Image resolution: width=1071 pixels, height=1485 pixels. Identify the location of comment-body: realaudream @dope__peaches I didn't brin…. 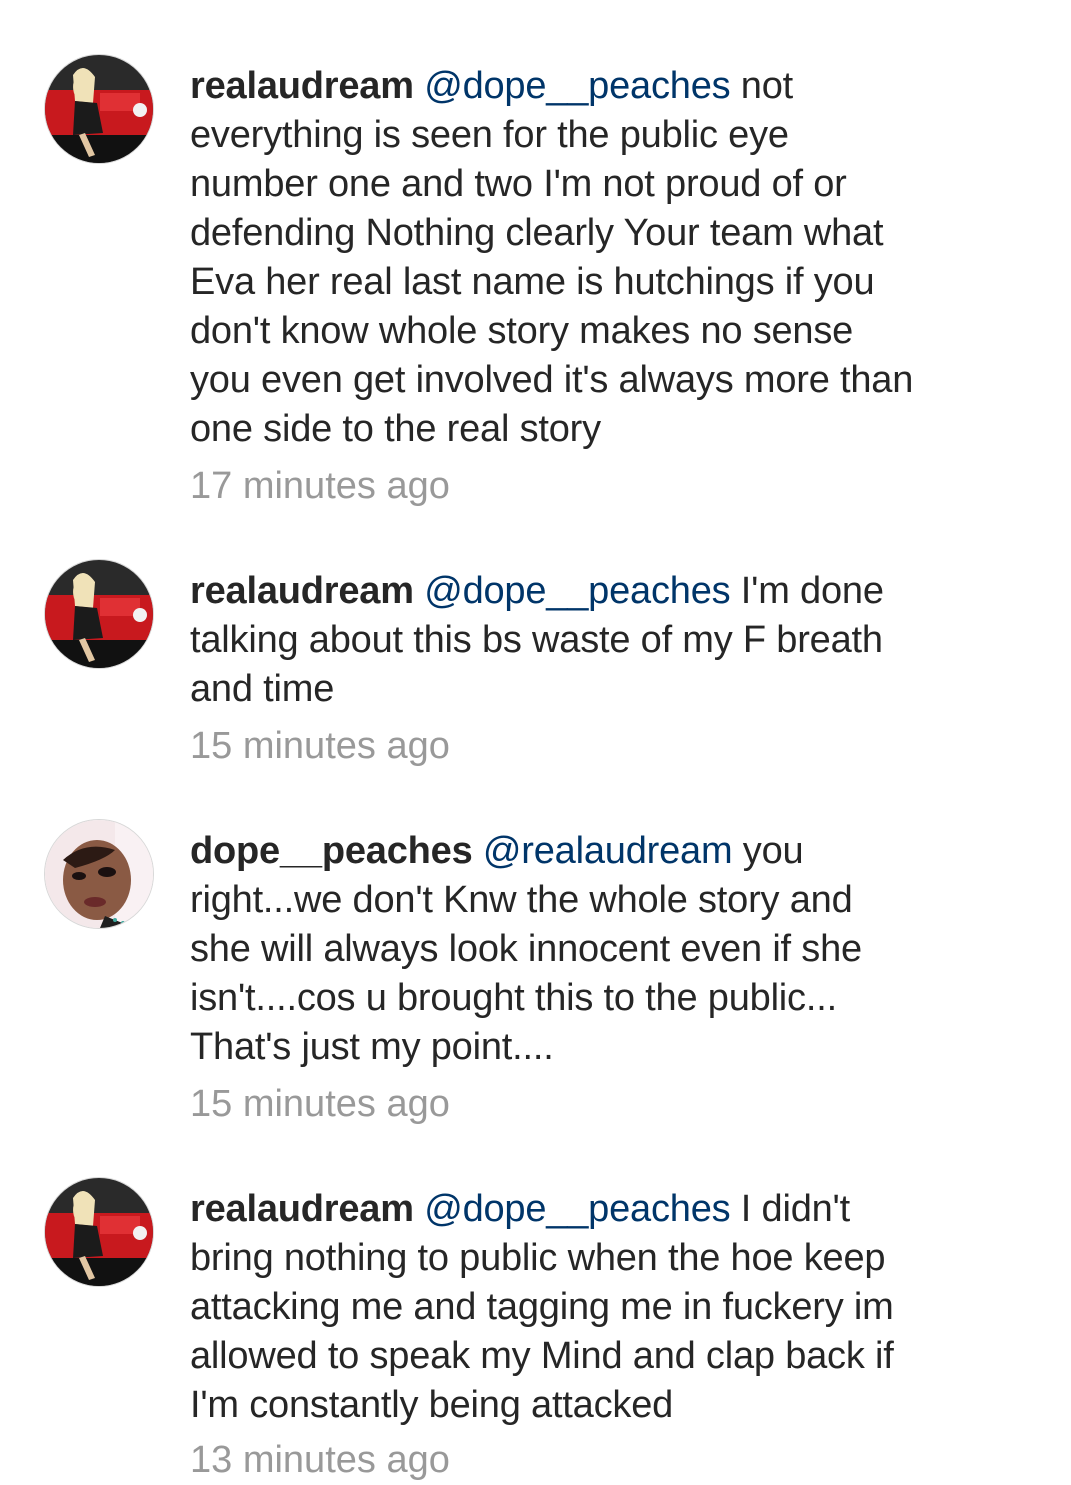
(600, 1307).